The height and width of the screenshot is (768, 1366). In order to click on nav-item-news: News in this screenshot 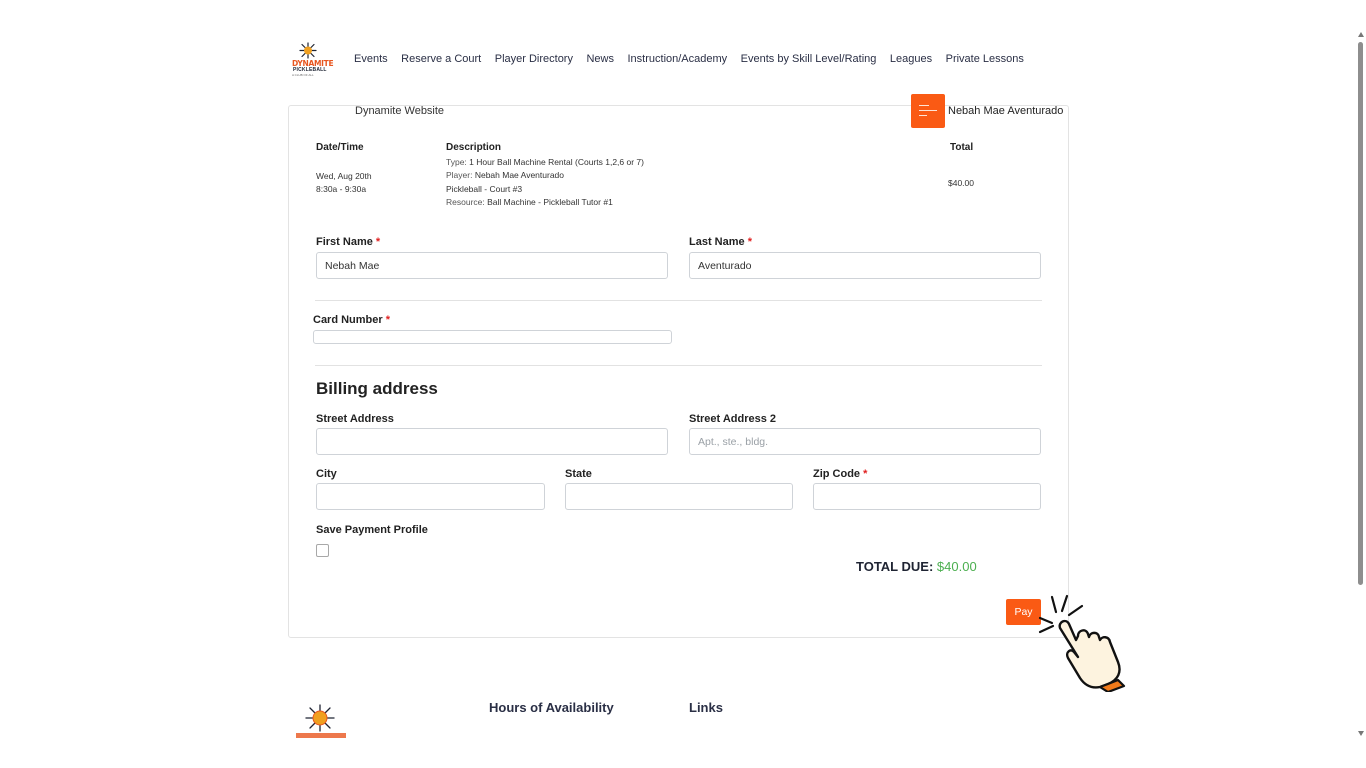, I will do `click(600, 59)`.